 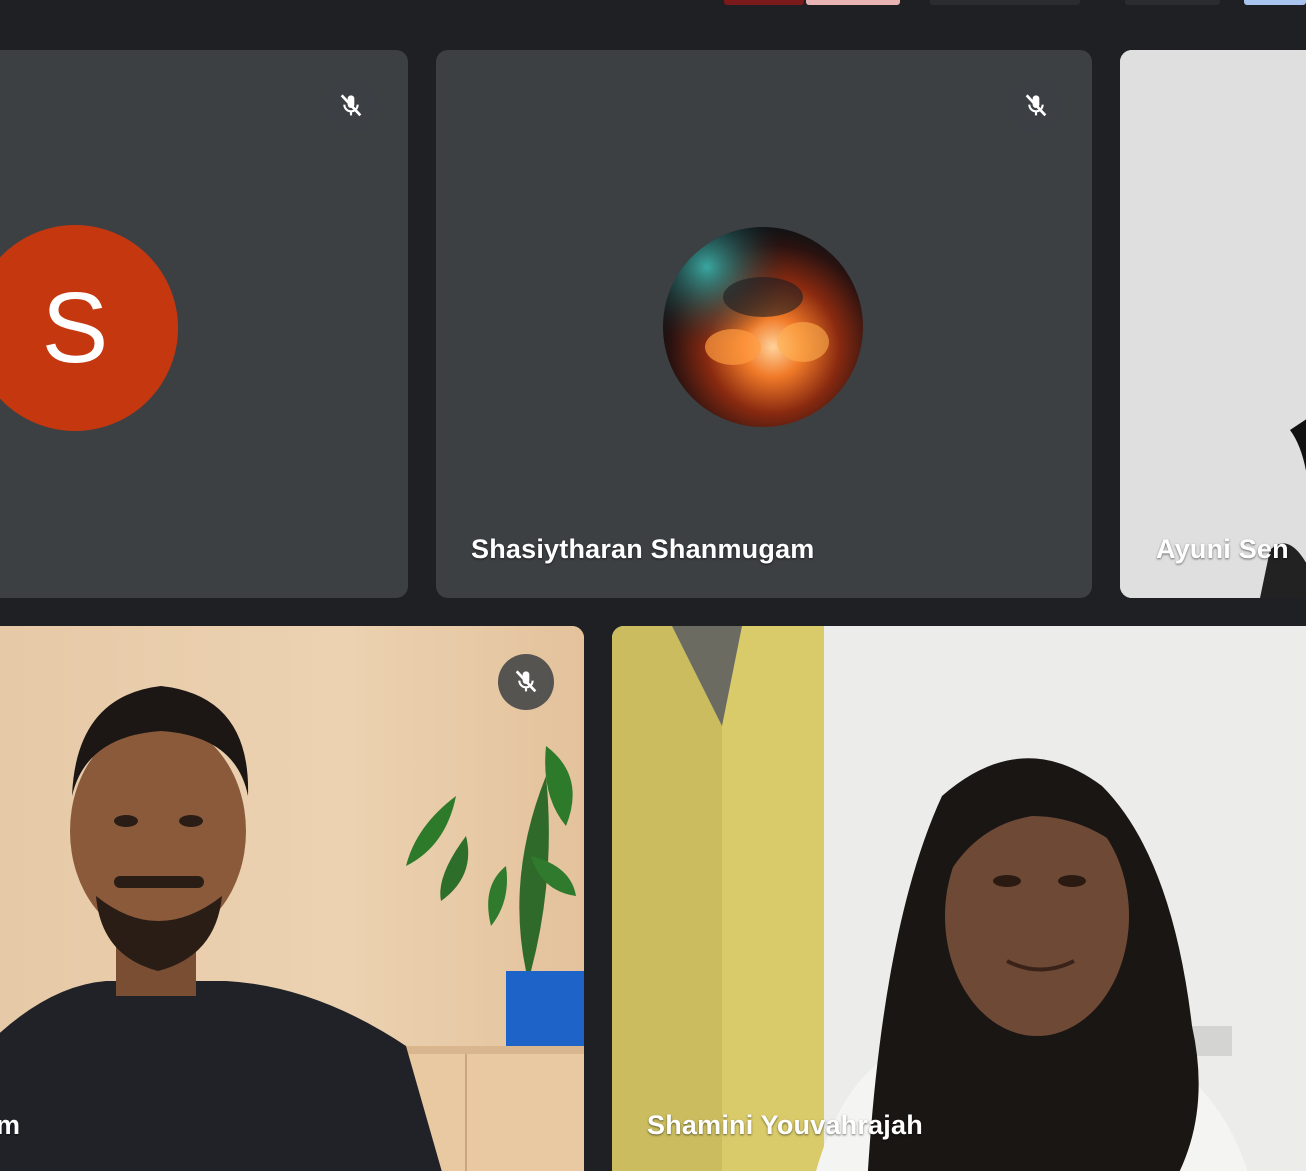 What do you see at coordinates (204, 324) in the screenshot?
I see `participant-tile: S` at bounding box center [204, 324].